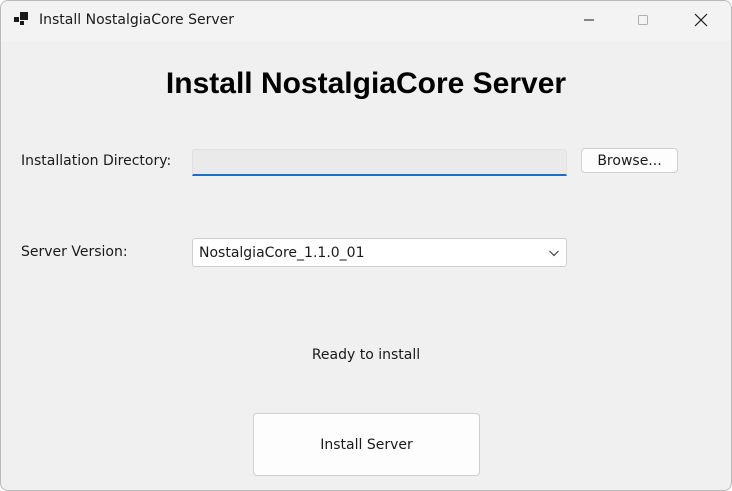 Image resolution: width=732 pixels, height=491 pixels. What do you see at coordinates (366, 355) in the screenshot?
I see `status-text: Ready to install` at bounding box center [366, 355].